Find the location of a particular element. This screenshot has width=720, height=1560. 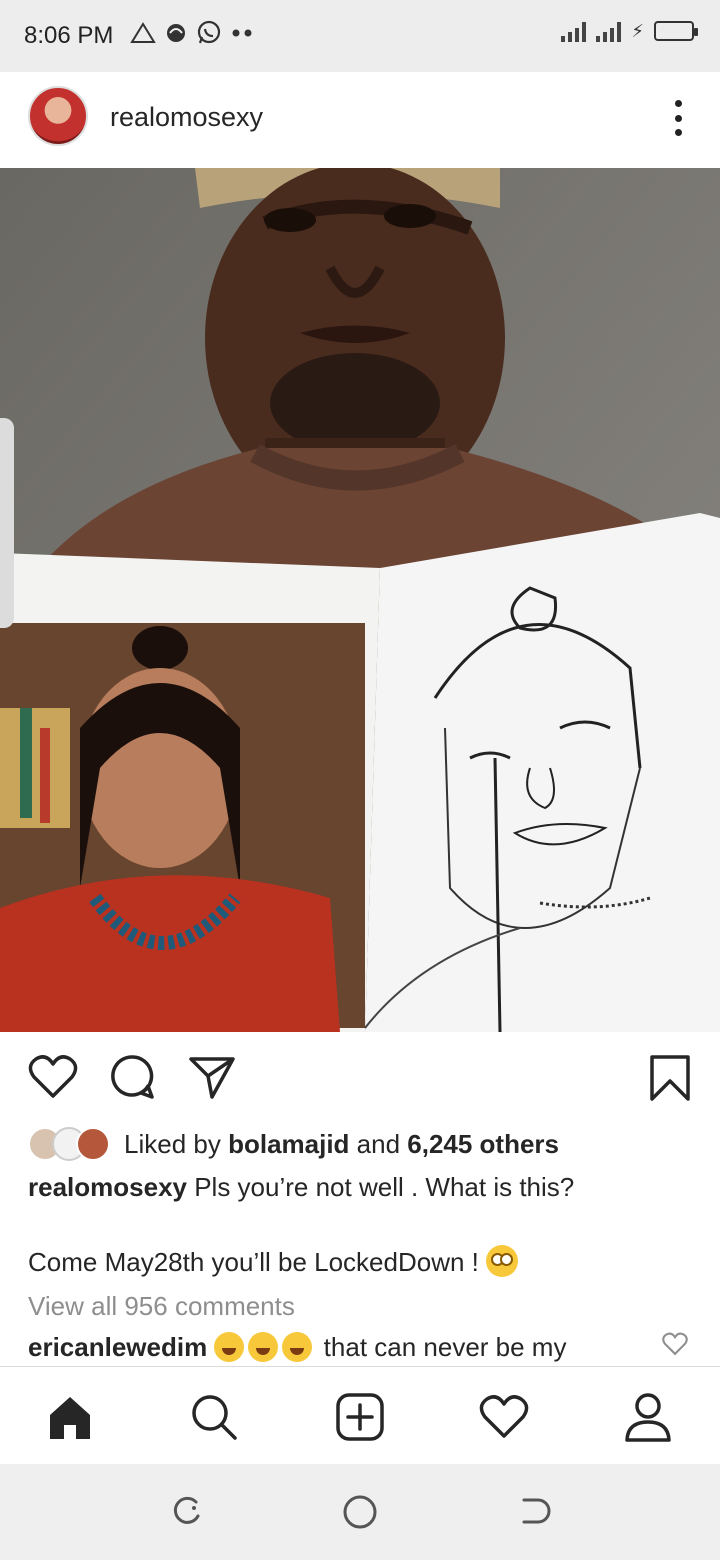

comment-row: ericanlewedim that can never be my is located at coordinates (297, 1347).